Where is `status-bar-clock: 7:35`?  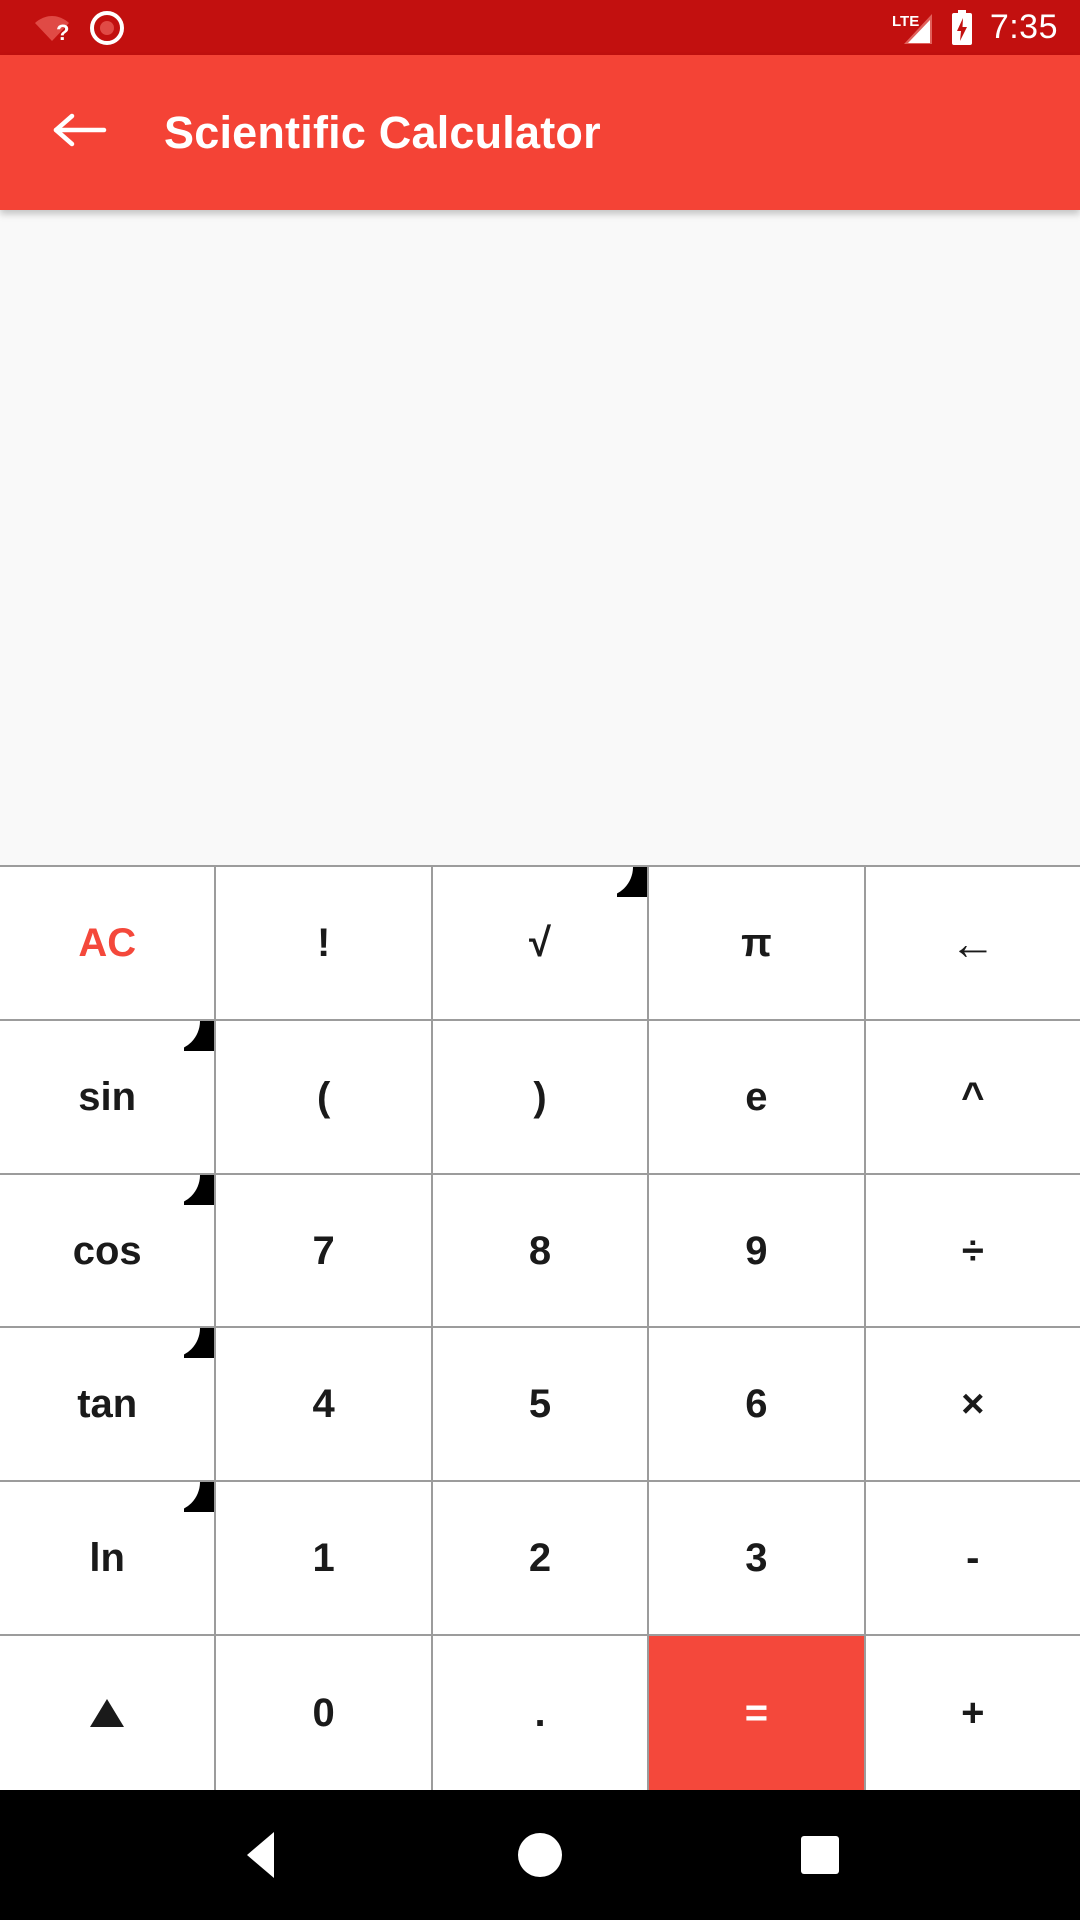 status-bar-clock: 7:35 is located at coordinates (1023, 26).